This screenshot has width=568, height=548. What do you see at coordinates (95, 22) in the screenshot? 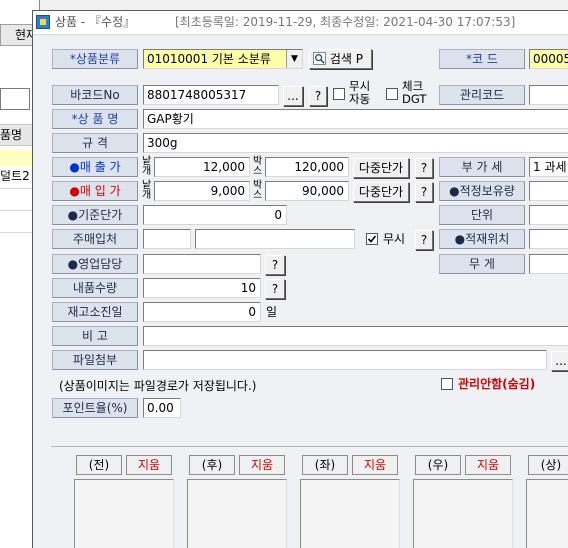
I see `window-title: 상품 - 『수정』` at bounding box center [95, 22].